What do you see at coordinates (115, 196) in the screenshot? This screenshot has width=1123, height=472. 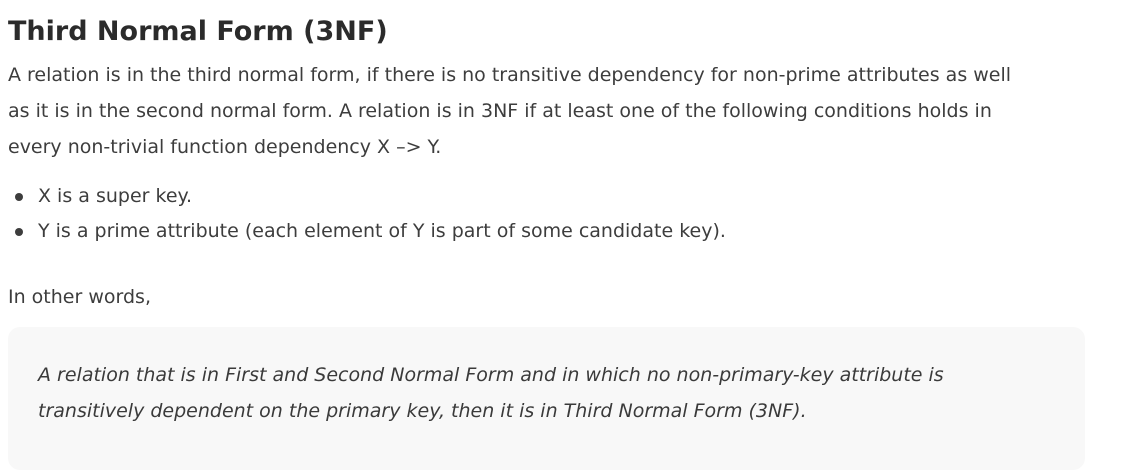 I see `condition-text: X is a super key.` at bounding box center [115, 196].